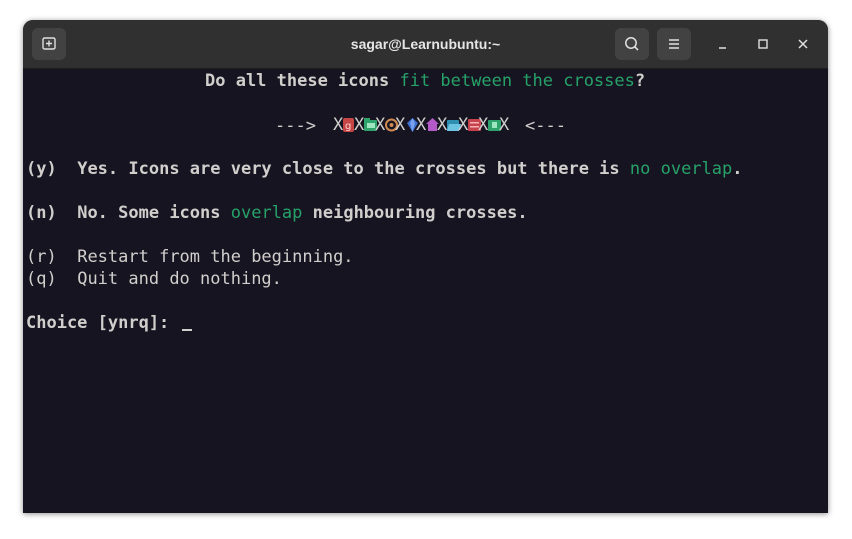 The width and height of the screenshot is (852, 539). I want to click on maximize-button, so click(763, 44).